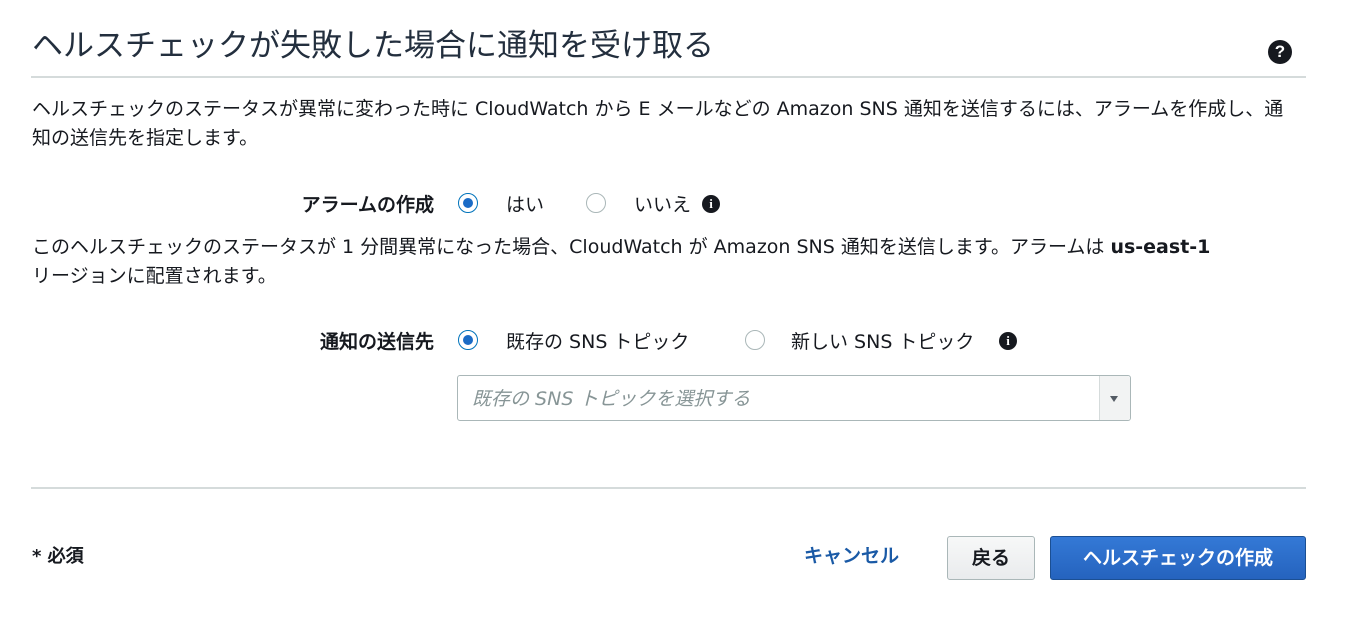 The width and height of the screenshot is (1348, 630). I want to click on select-arrow-box, so click(1114, 398).